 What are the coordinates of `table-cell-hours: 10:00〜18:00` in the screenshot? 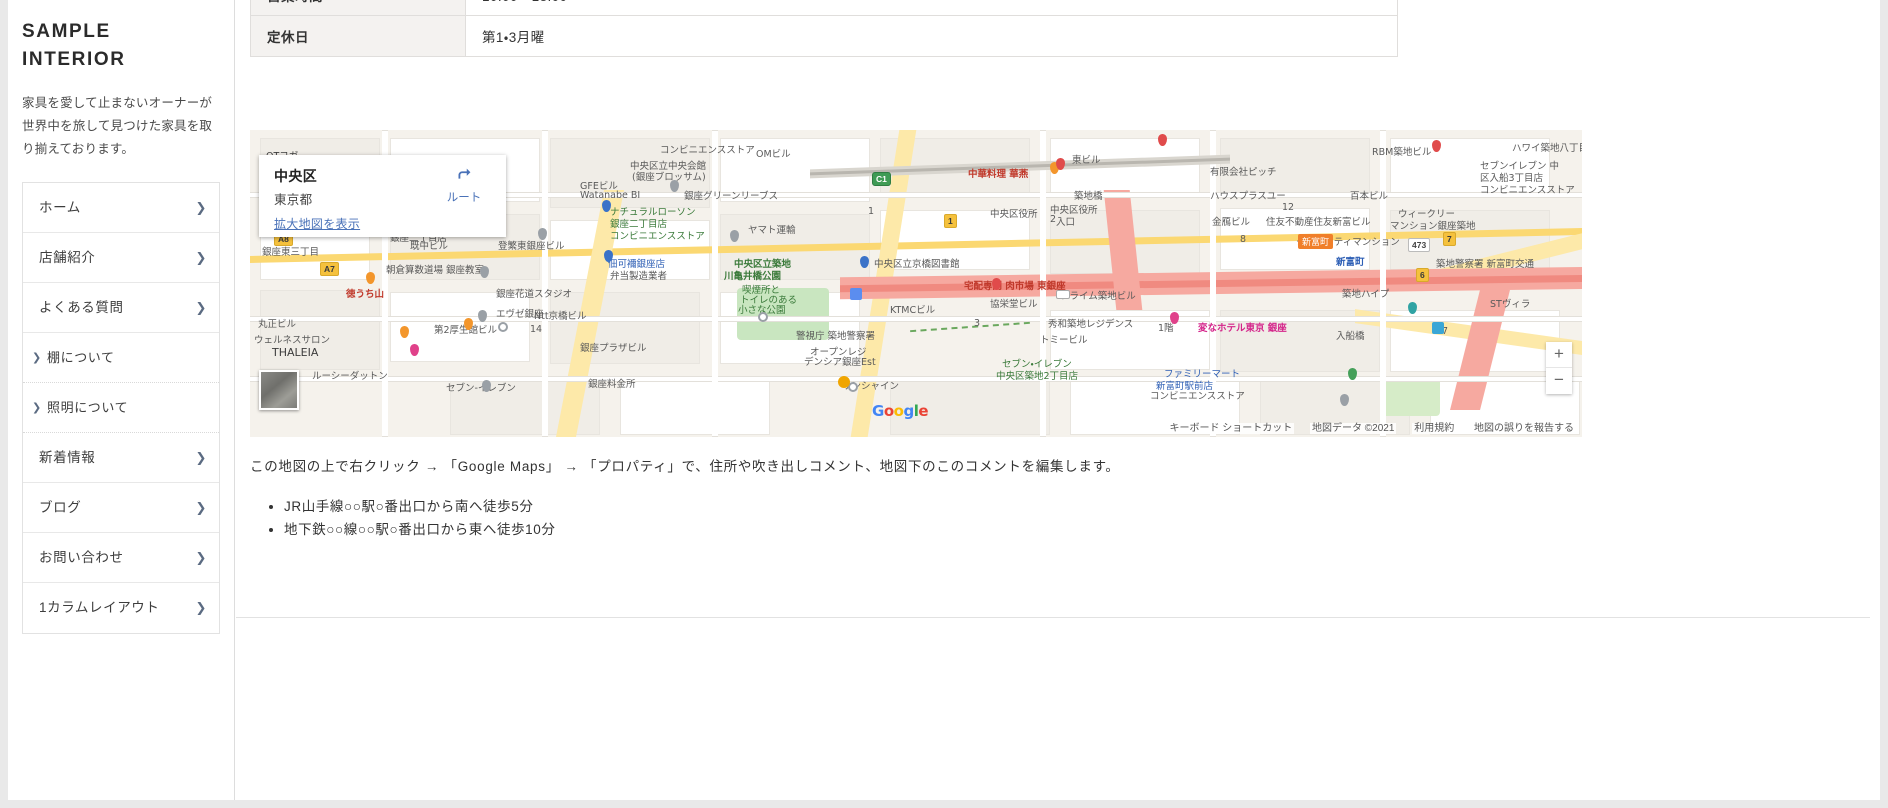 It's located at (931, 8).